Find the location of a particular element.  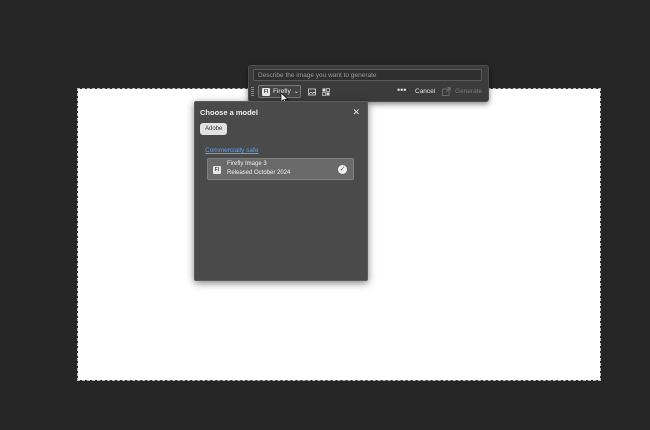

popup-title: Choose a model is located at coordinates (229, 112).